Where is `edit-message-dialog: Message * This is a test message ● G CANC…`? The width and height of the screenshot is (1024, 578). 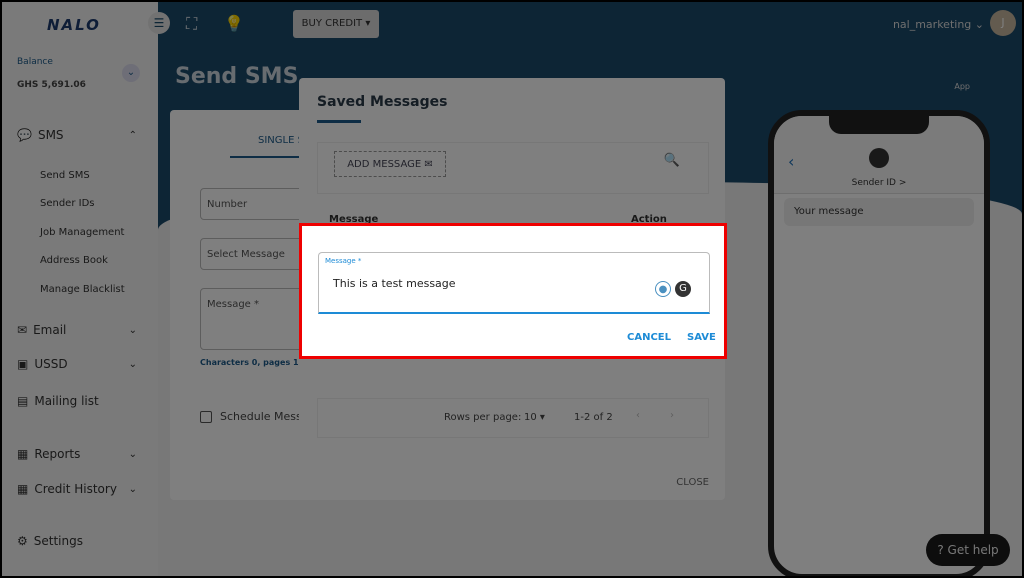 edit-message-dialog: Message * This is a test message ● G CANC… is located at coordinates (513, 291).